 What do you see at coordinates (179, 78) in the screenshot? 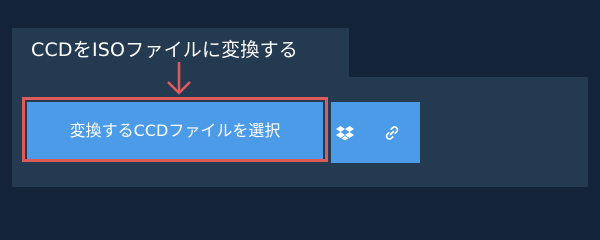
I see `down-arrow-icon` at bounding box center [179, 78].